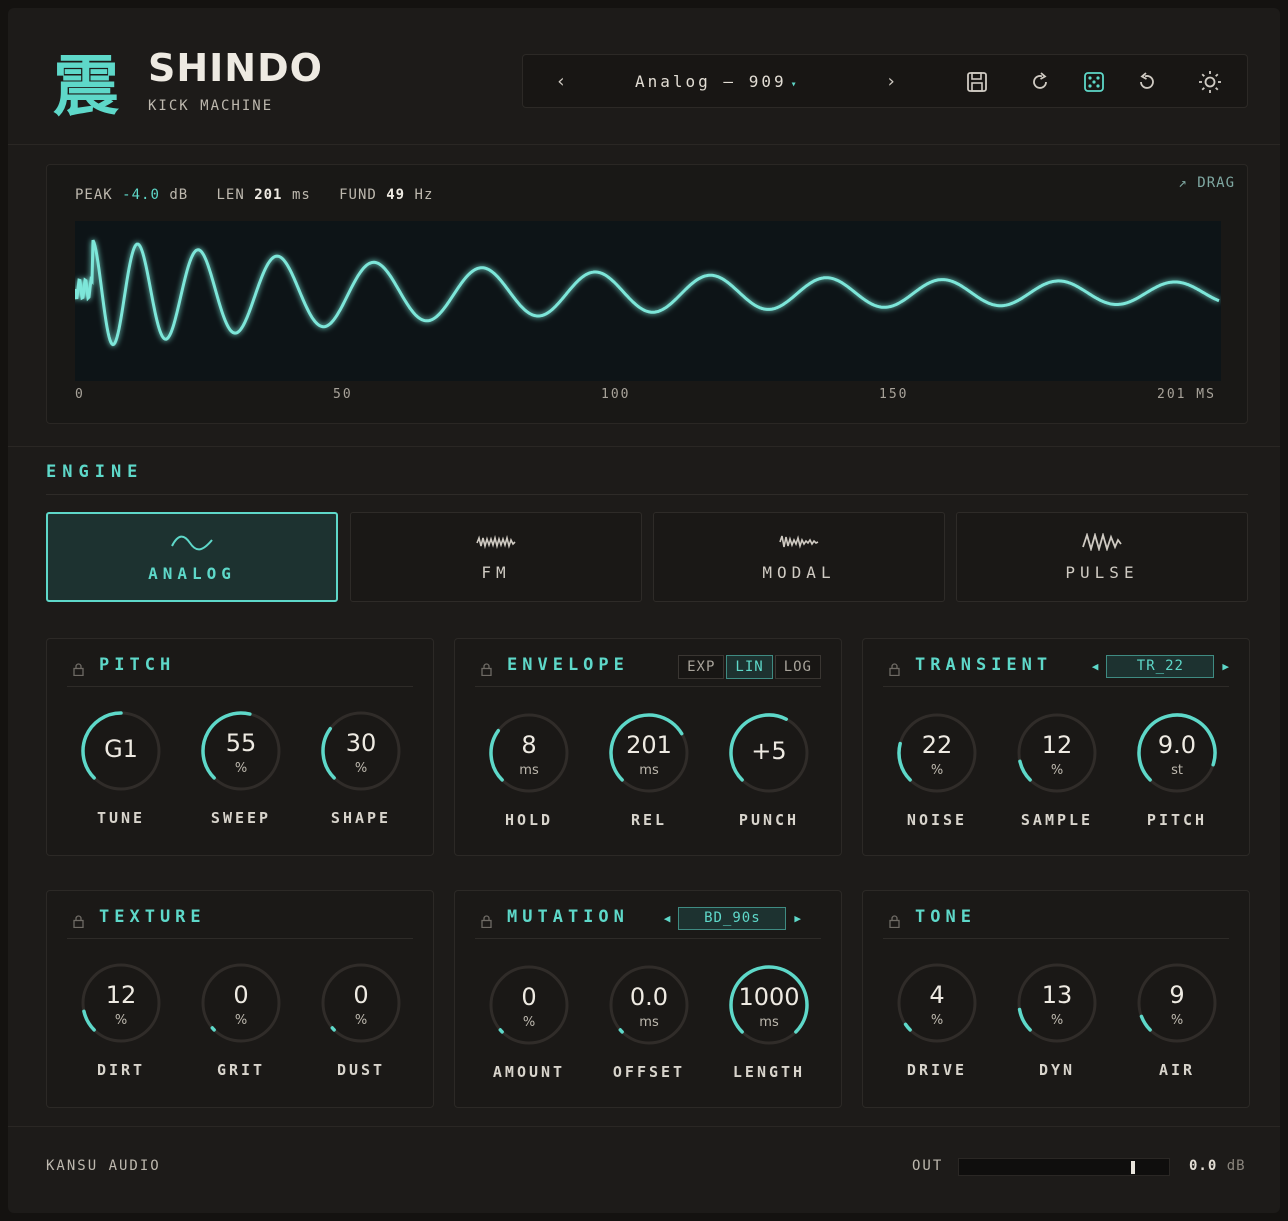 The width and height of the screenshot is (1288, 1221). Describe the element at coordinates (797, 667) in the screenshot. I see `curve-log-button: LOG` at that location.